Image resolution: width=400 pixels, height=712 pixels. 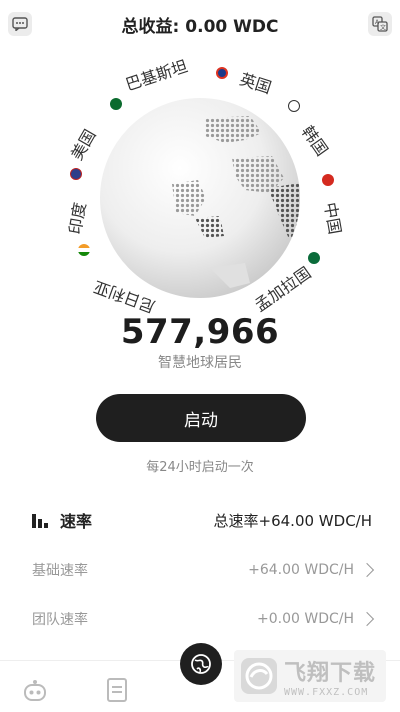 What do you see at coordinates (35, 693) in the screenshot?
I see `robot-icon` at bounding box center [35, 693].